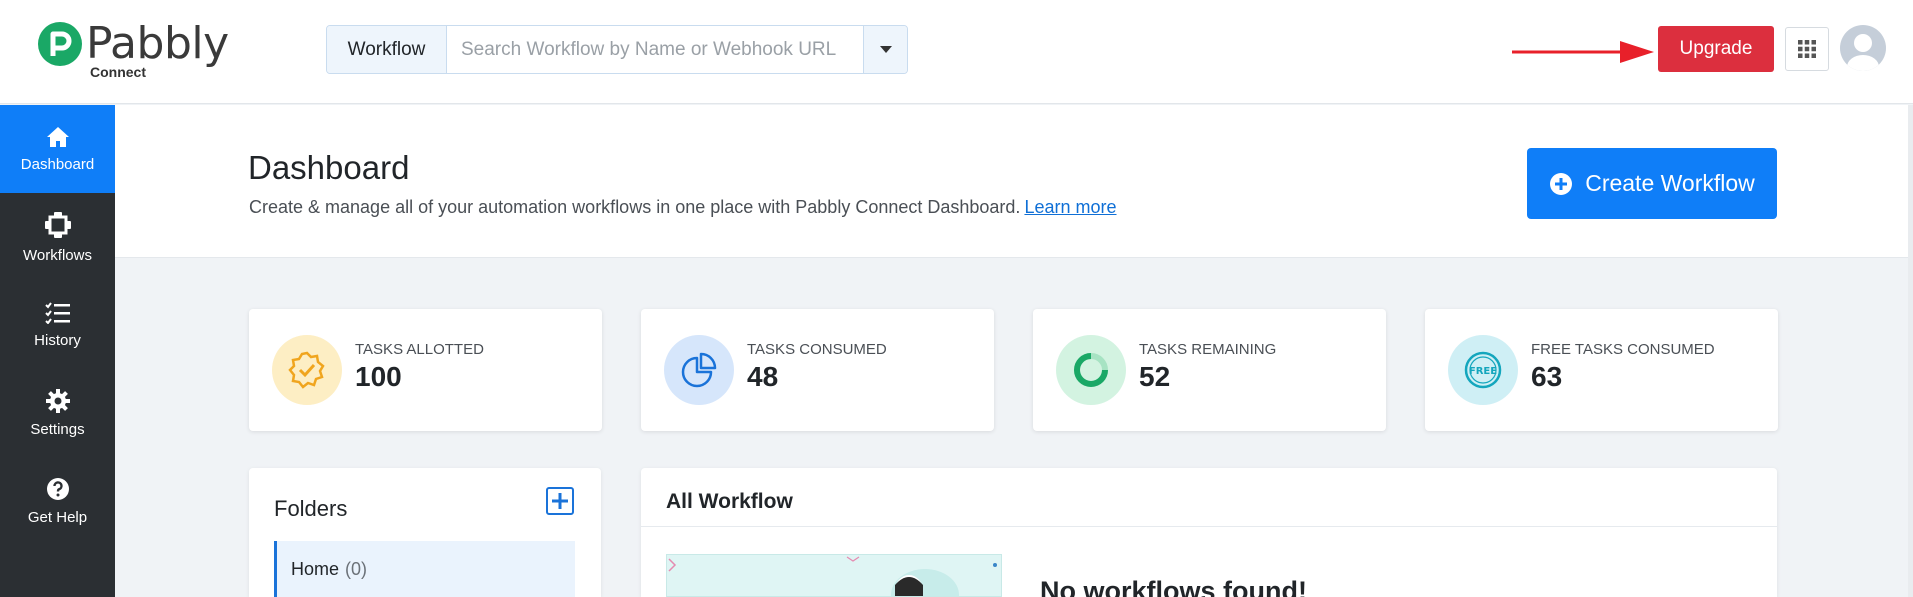 The width and height of the screenshot is (1913, 597). Describe the element at coordinates (57, 429) in the screenshot. I see `sidebar-item-label: Settings` at that location.